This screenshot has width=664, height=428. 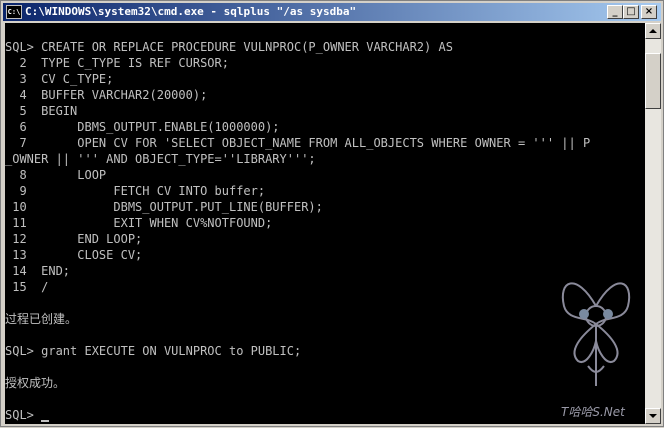 What do you see at coordinates (139, 223) in the screenshot?
I see `console-line: 11 EXIT WHEN CV%NOTFOUND;` at bounding box center [139, 223].